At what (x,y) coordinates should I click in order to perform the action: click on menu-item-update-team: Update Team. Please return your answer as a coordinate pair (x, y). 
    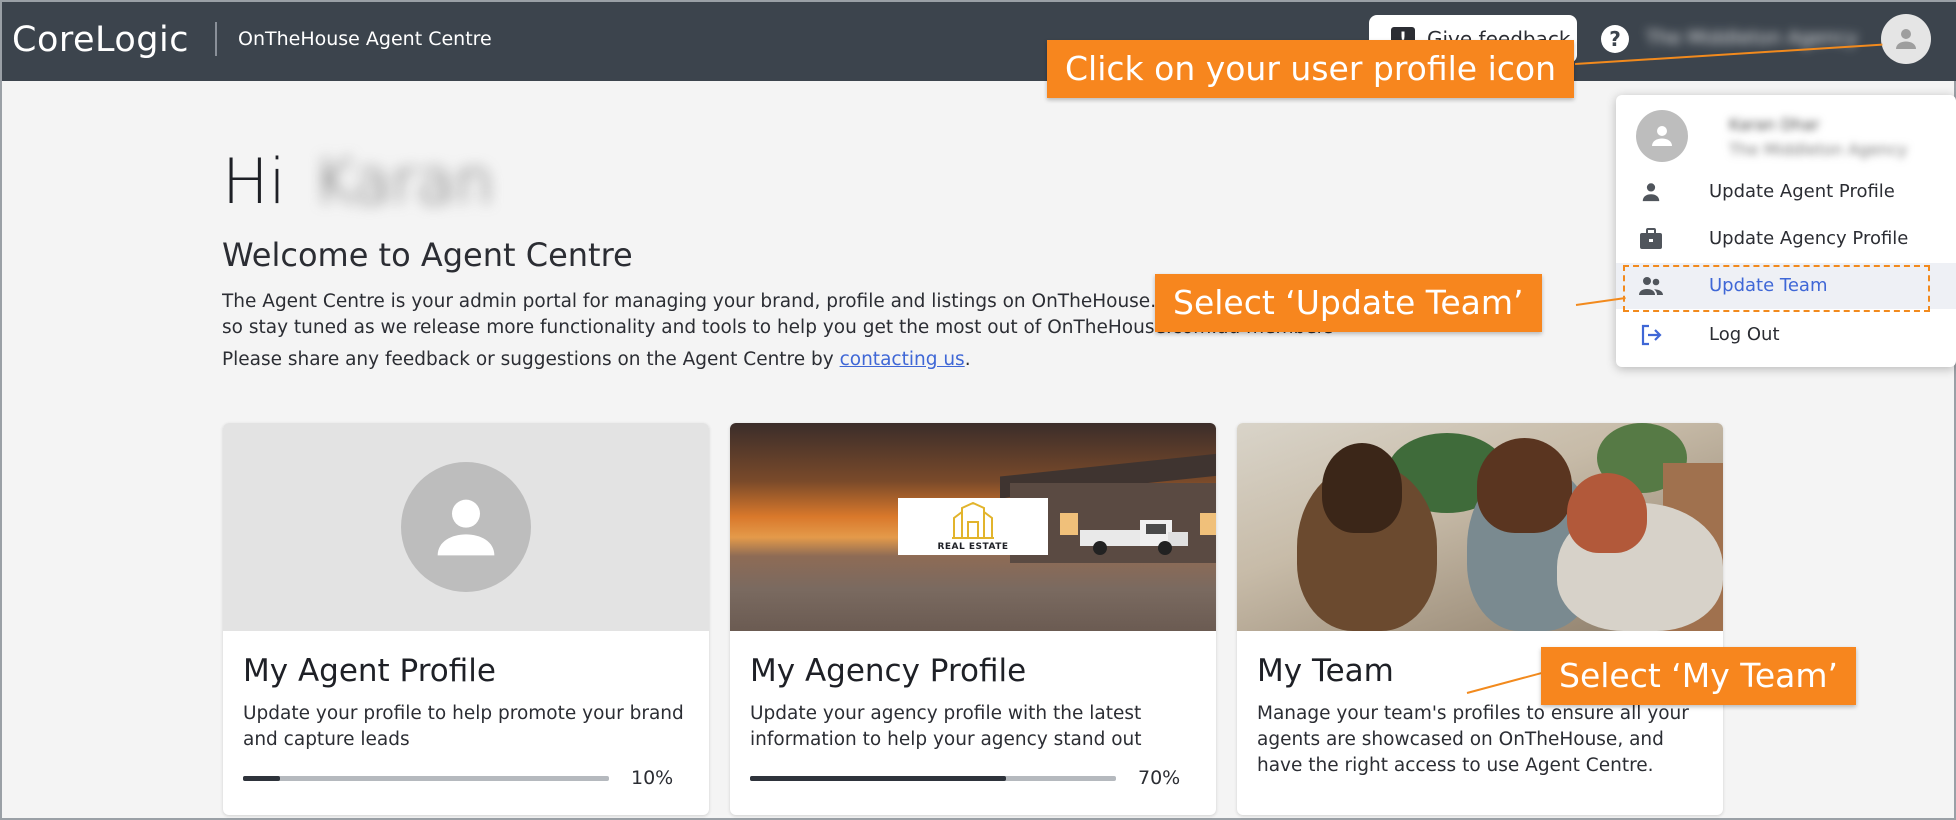
    Looking at the image, I should click on (1786, 286).